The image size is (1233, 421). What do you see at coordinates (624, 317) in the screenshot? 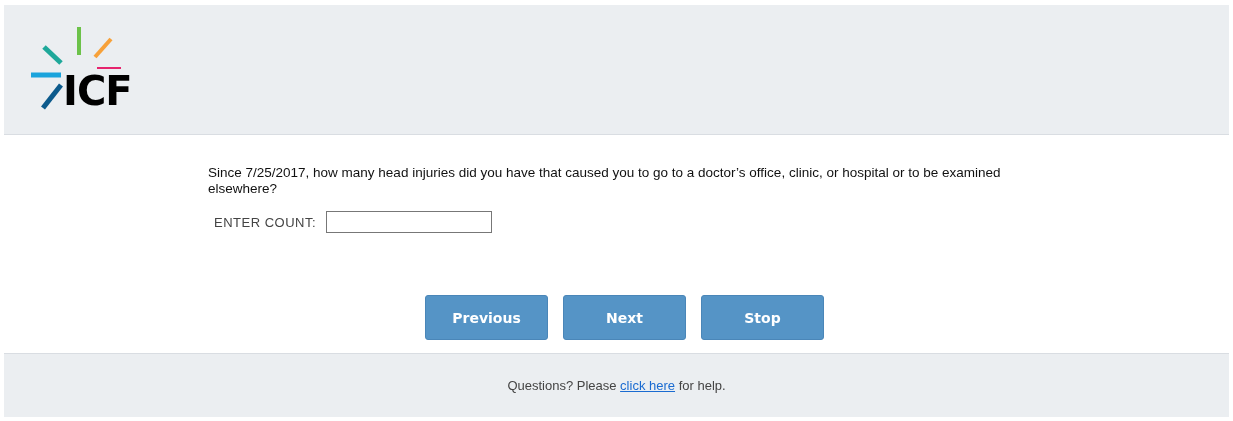
I see `nav-button: Next` at bounding box center [624, 317].